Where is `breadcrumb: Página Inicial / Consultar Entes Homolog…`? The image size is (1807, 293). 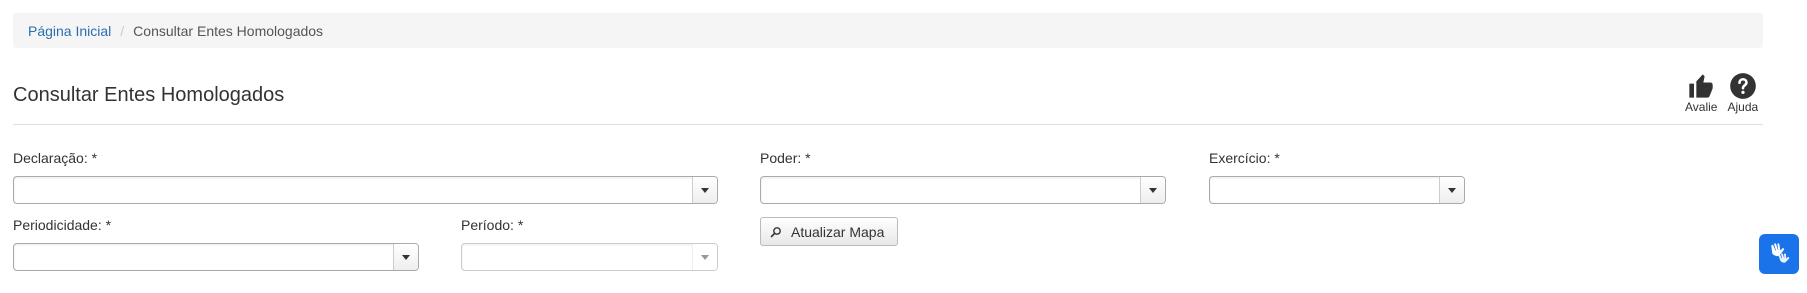
breadcrumb: Página Inicial / Consultar Entes Homolog… is located at coordinates (888, 30).